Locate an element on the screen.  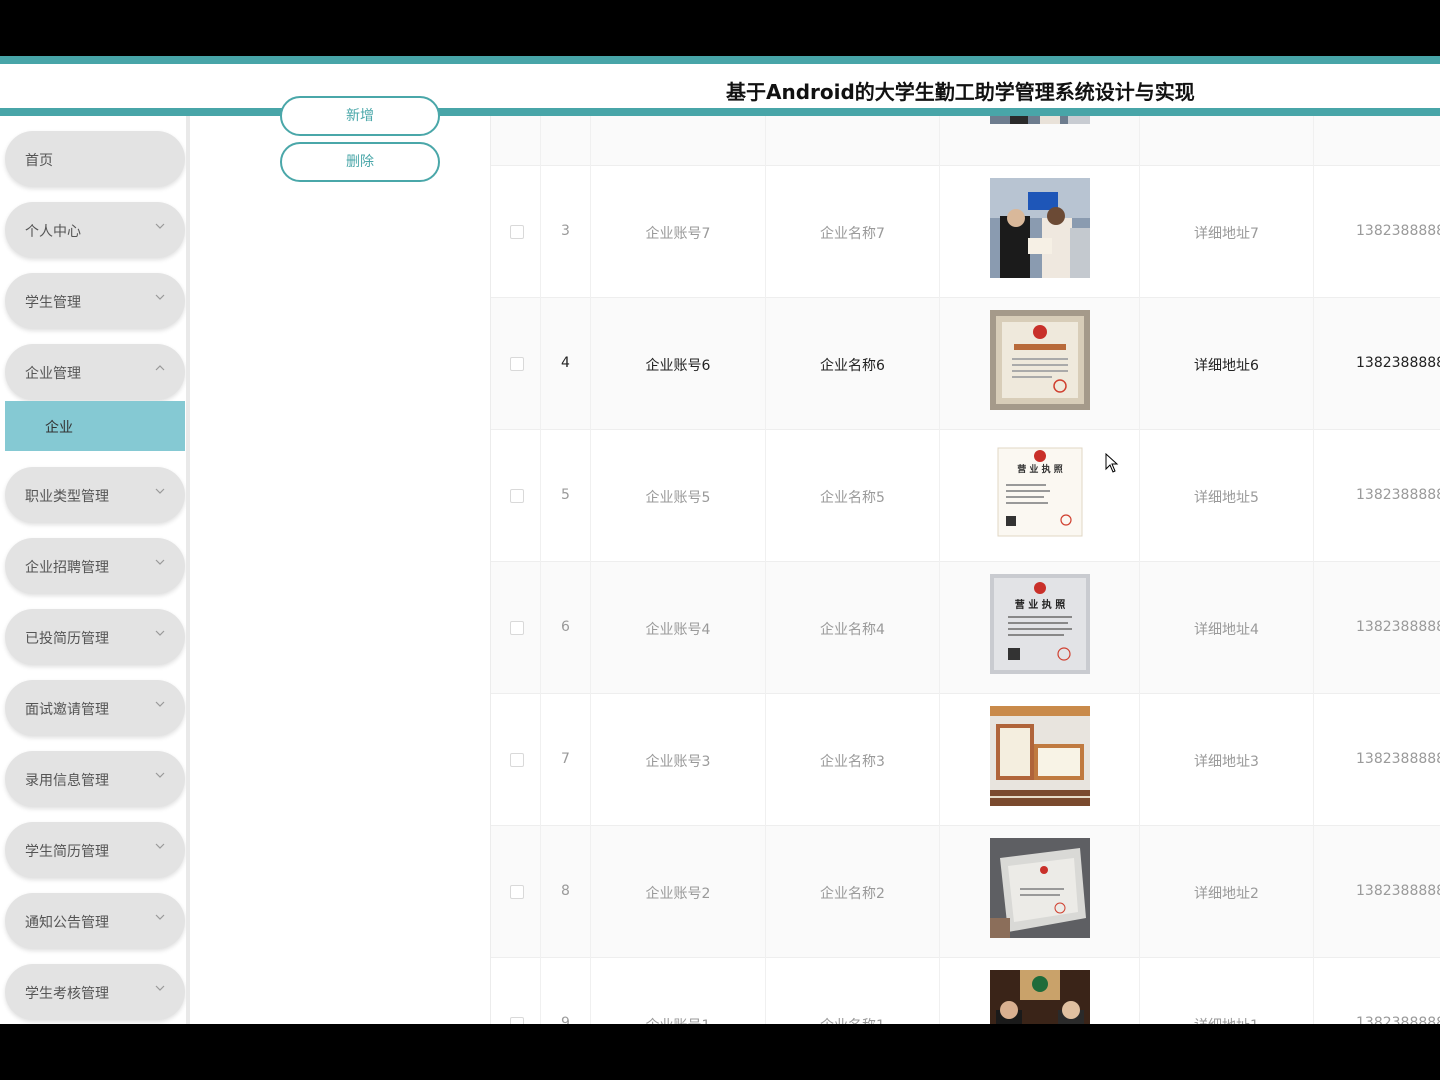
enterprise-phone: 13823888884 is located at coordinates (1398, 627).